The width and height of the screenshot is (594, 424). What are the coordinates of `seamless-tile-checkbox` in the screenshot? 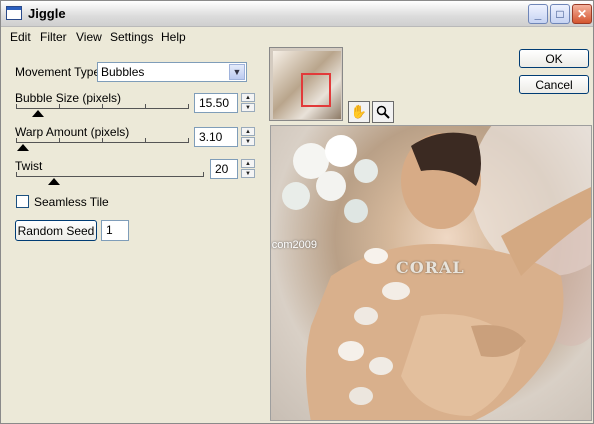 It's located at (22, 201).